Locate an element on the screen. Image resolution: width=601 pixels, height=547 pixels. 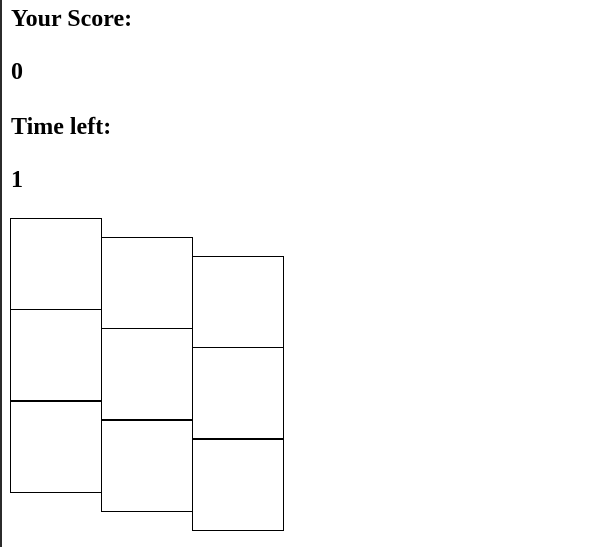
time-label: Time left: is located at coordinates (61, 127).